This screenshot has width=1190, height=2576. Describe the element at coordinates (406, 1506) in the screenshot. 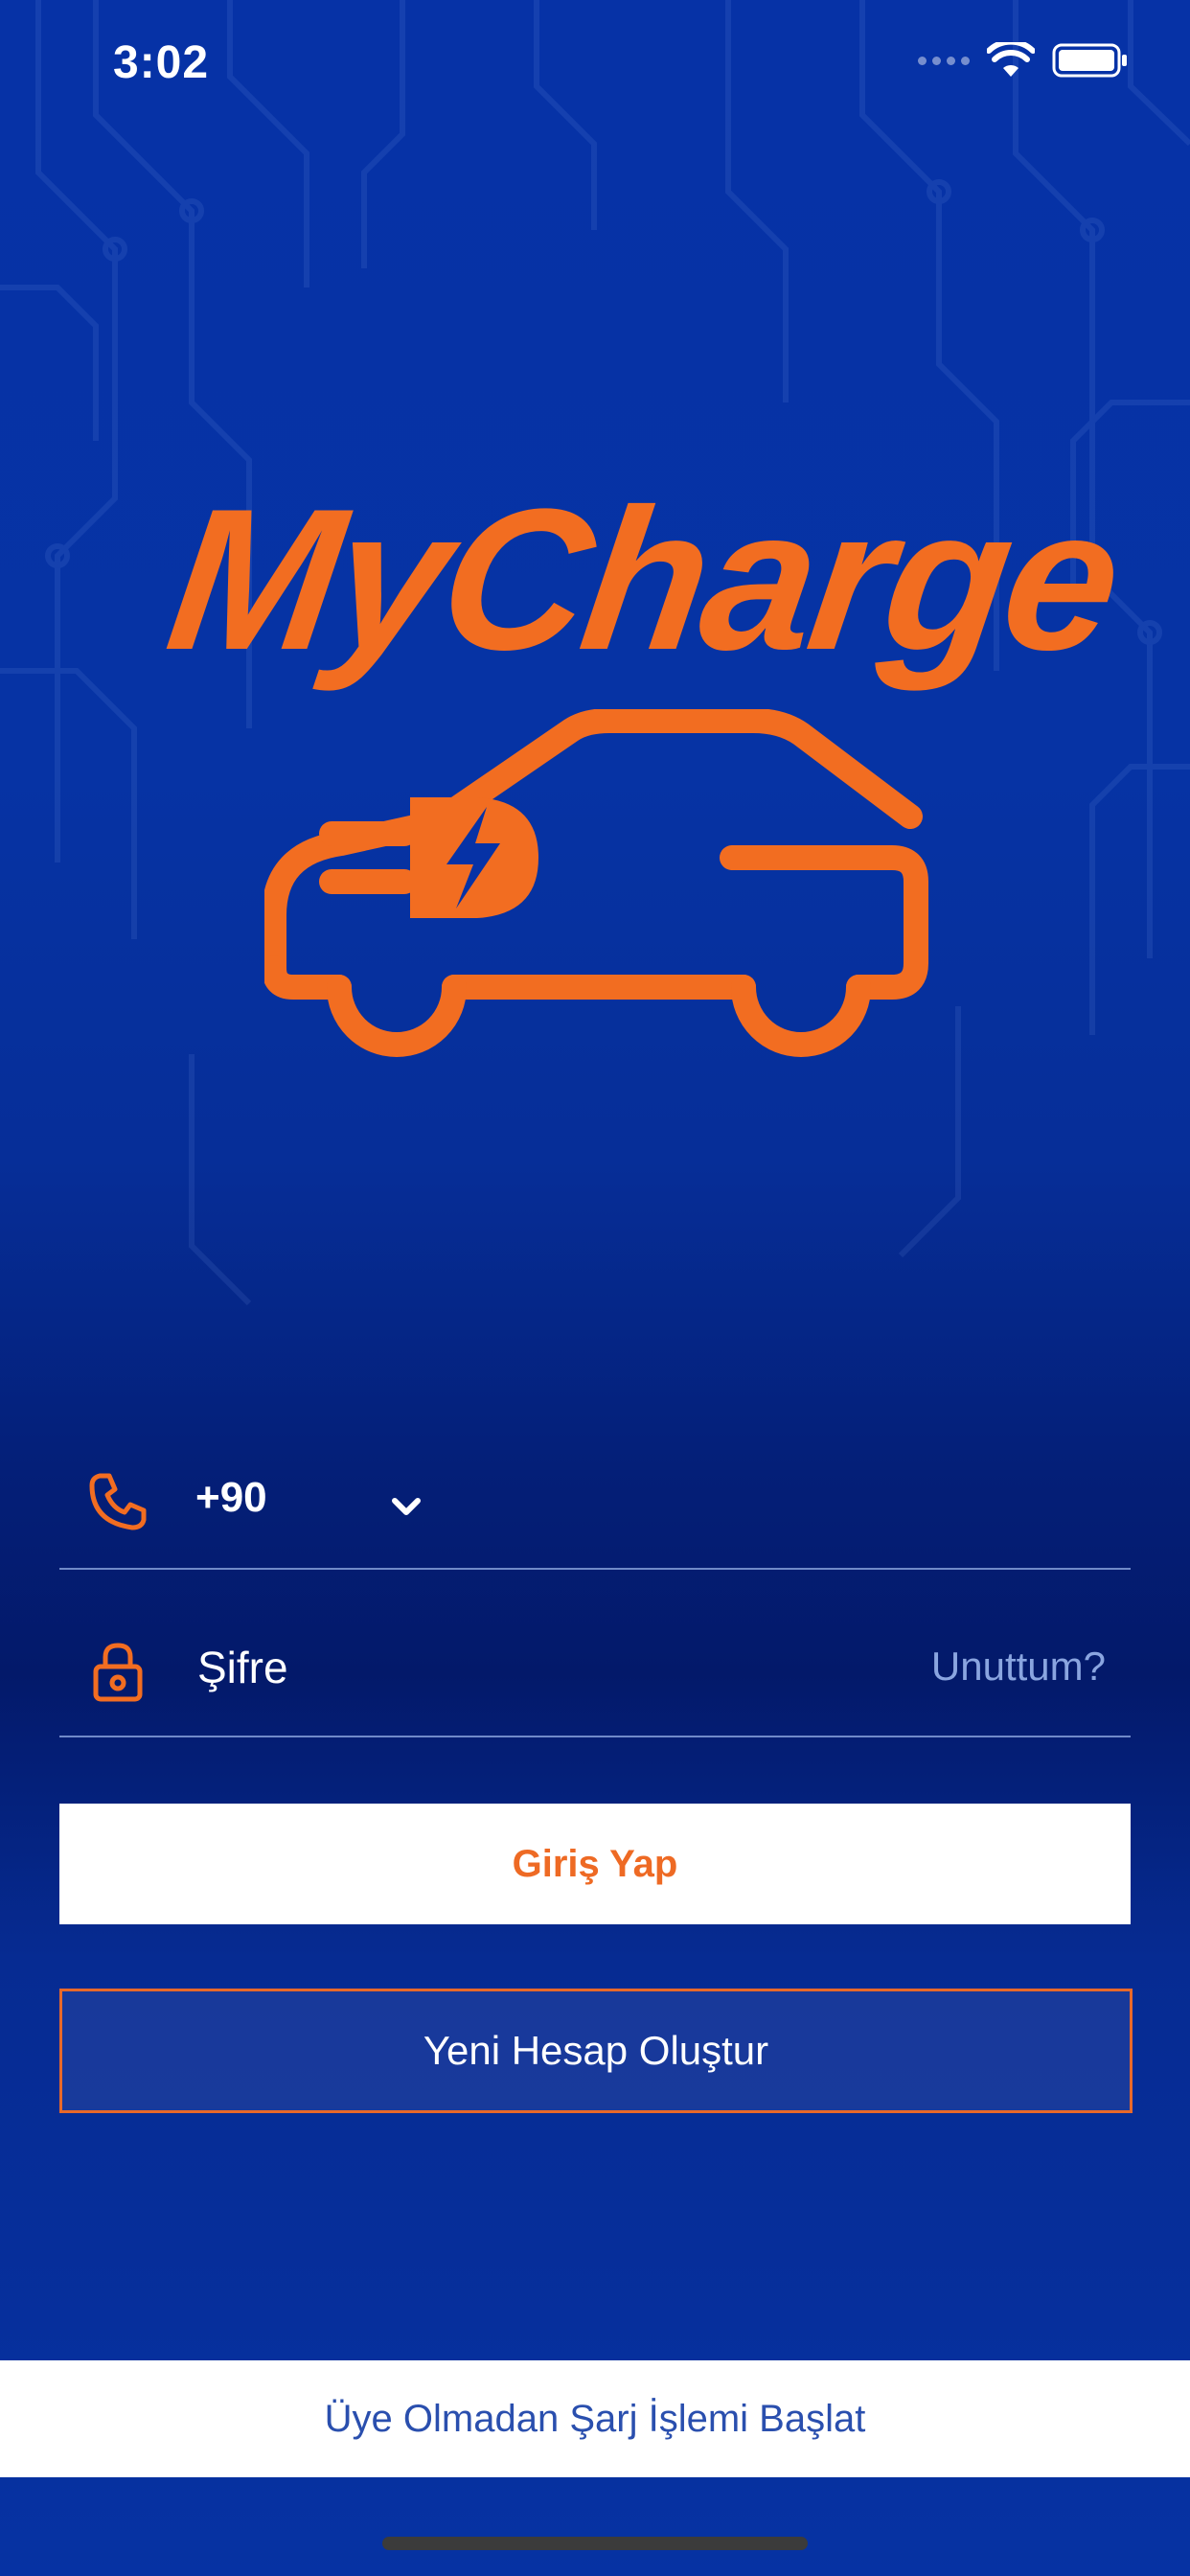

I see `chevron-down-icon` at that location.